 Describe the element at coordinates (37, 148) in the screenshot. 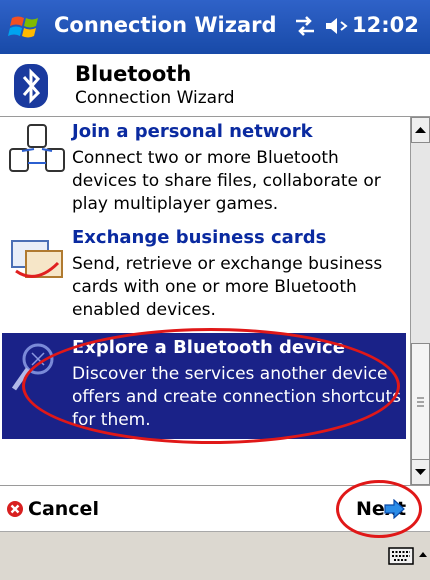

I see `personal-network-icon` at that location.